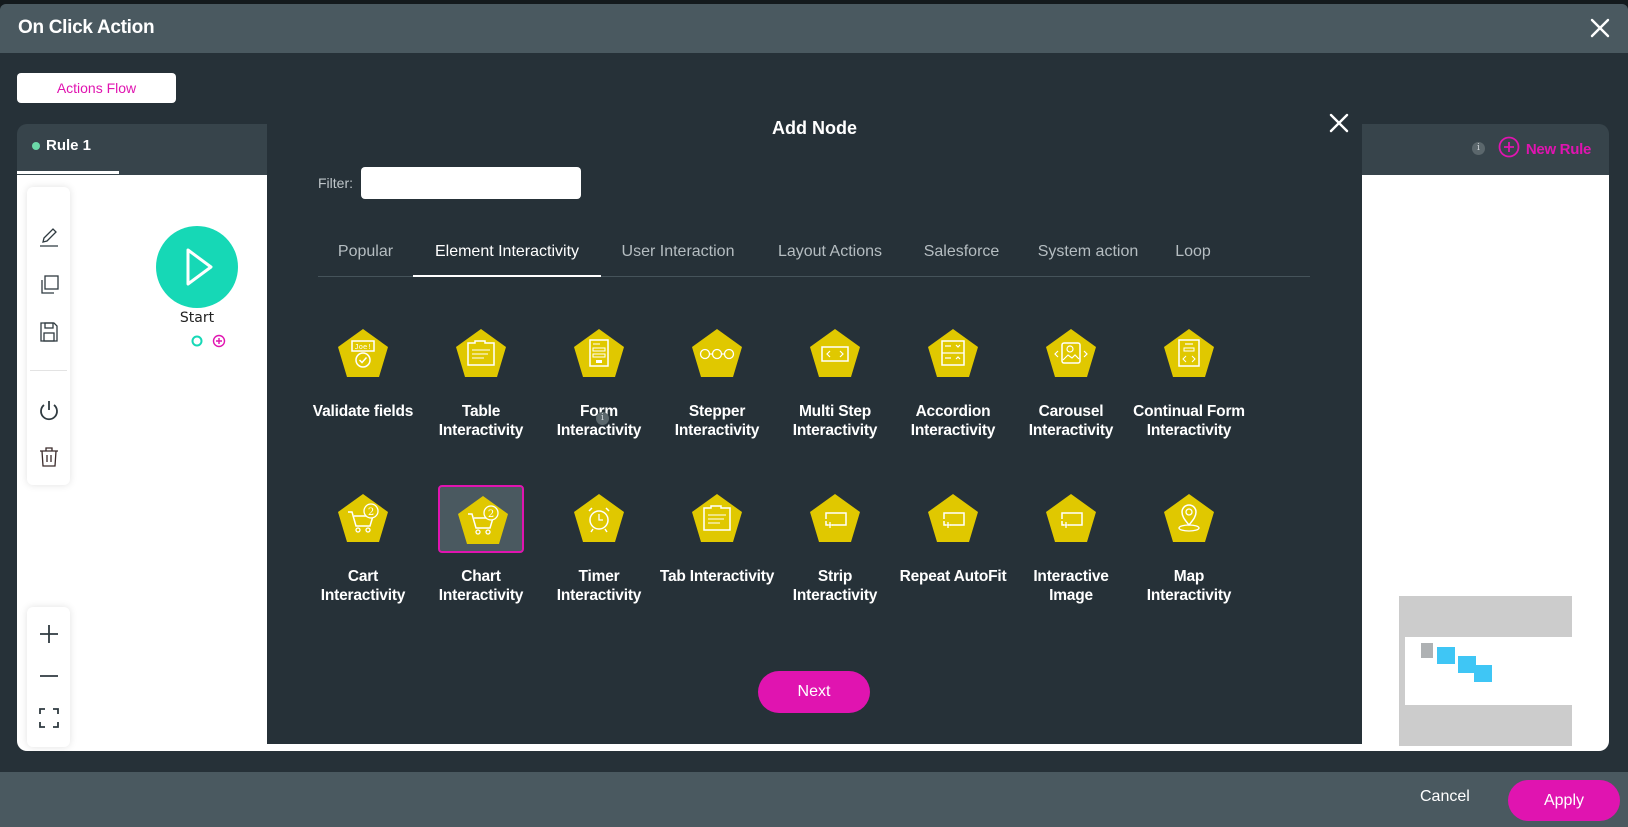 This screenshot has width=1628, height=827. Describe the element at coordinates (36, 146) in the screenshot. I see `rule-status-dot` at that location.